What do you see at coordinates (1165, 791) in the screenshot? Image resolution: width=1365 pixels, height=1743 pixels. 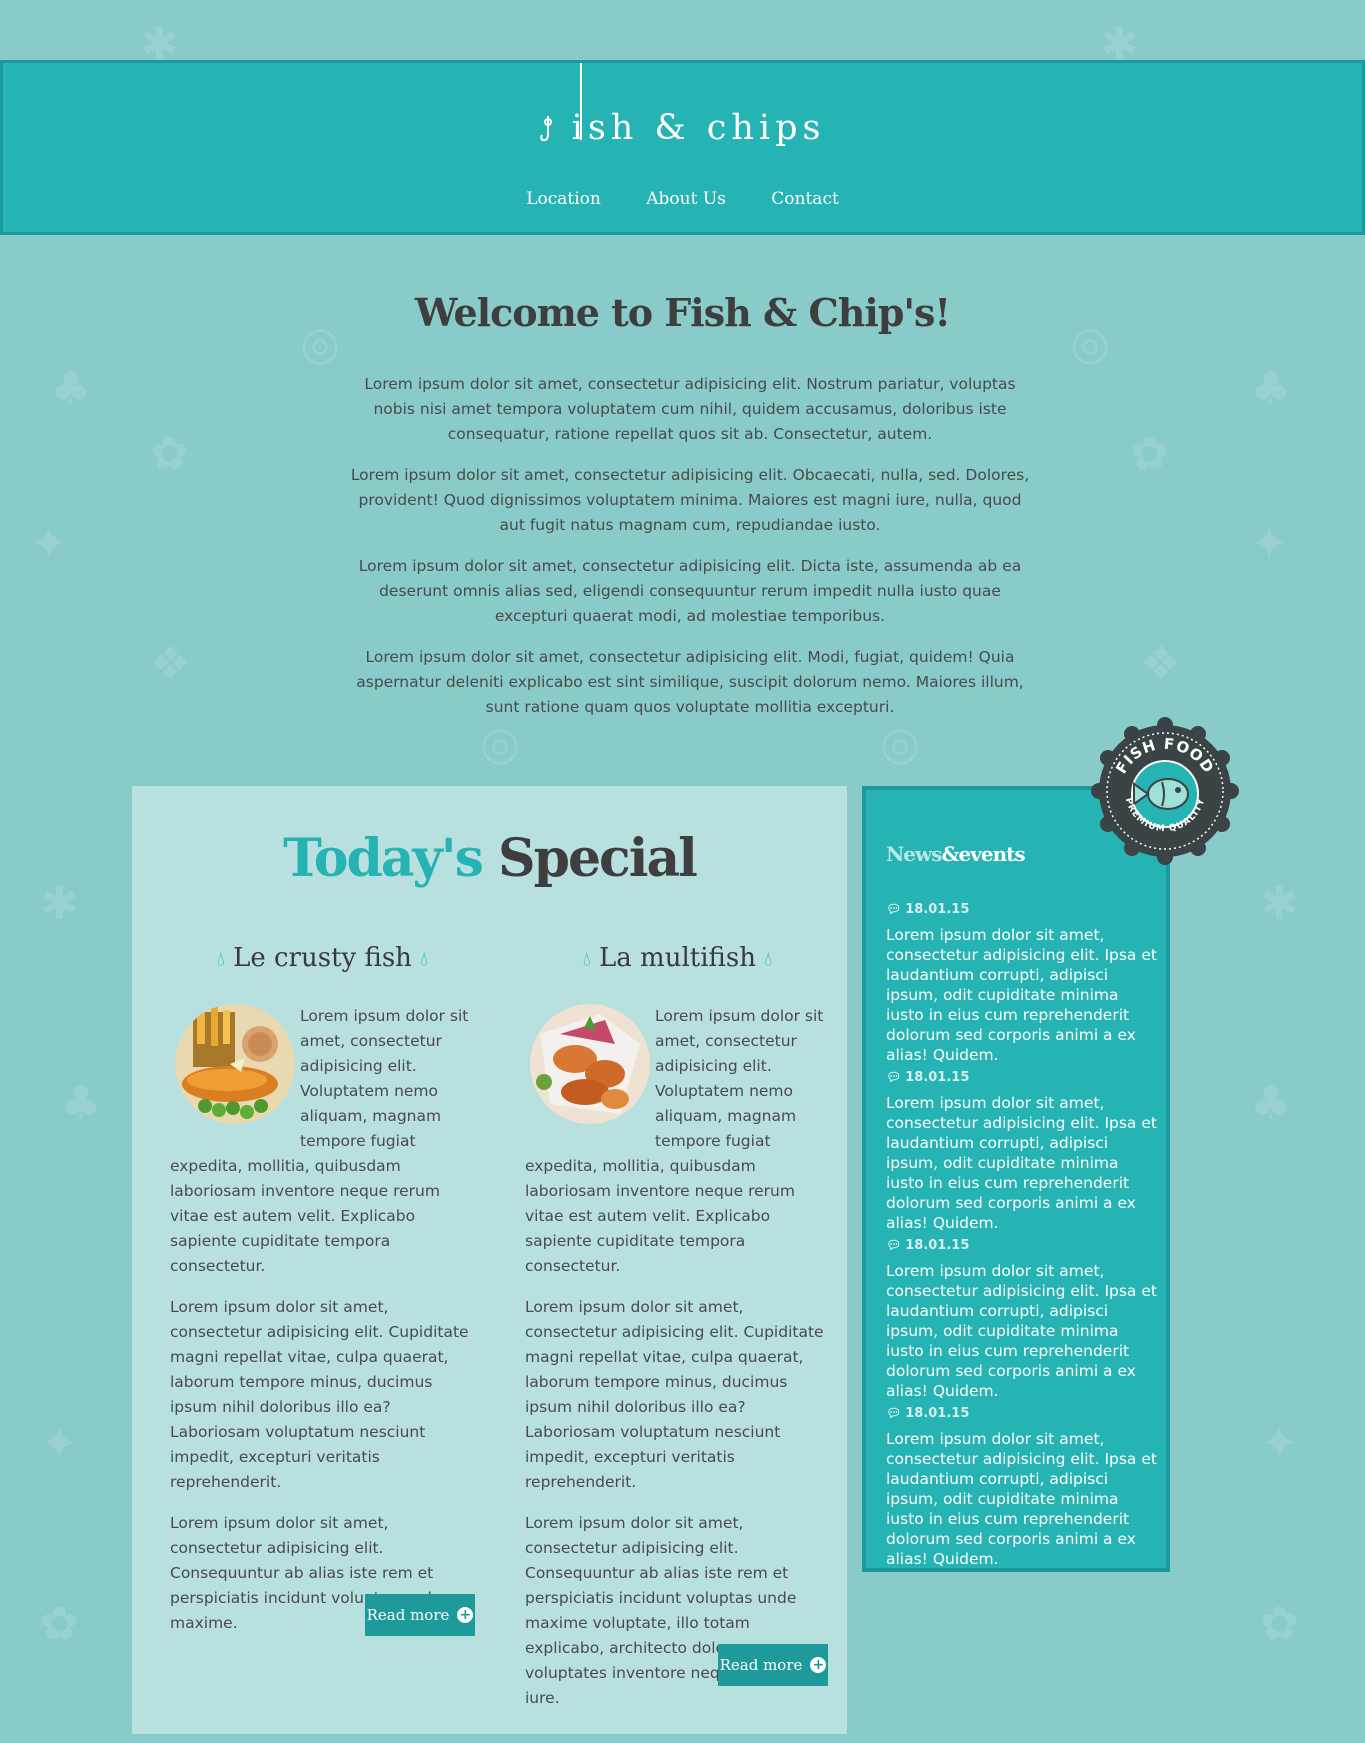 I see `fish-food-badge: FISH FOOD PREMIUM QUALITY` at bounding box center [1165, 791].